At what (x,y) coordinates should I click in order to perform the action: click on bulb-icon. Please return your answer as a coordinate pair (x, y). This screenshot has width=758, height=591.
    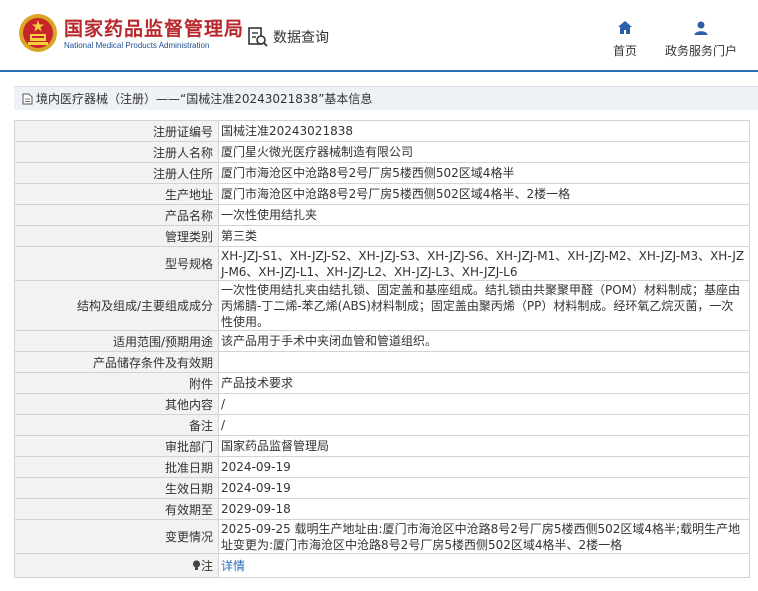
    Looking at the image, I should click on (196, 565).